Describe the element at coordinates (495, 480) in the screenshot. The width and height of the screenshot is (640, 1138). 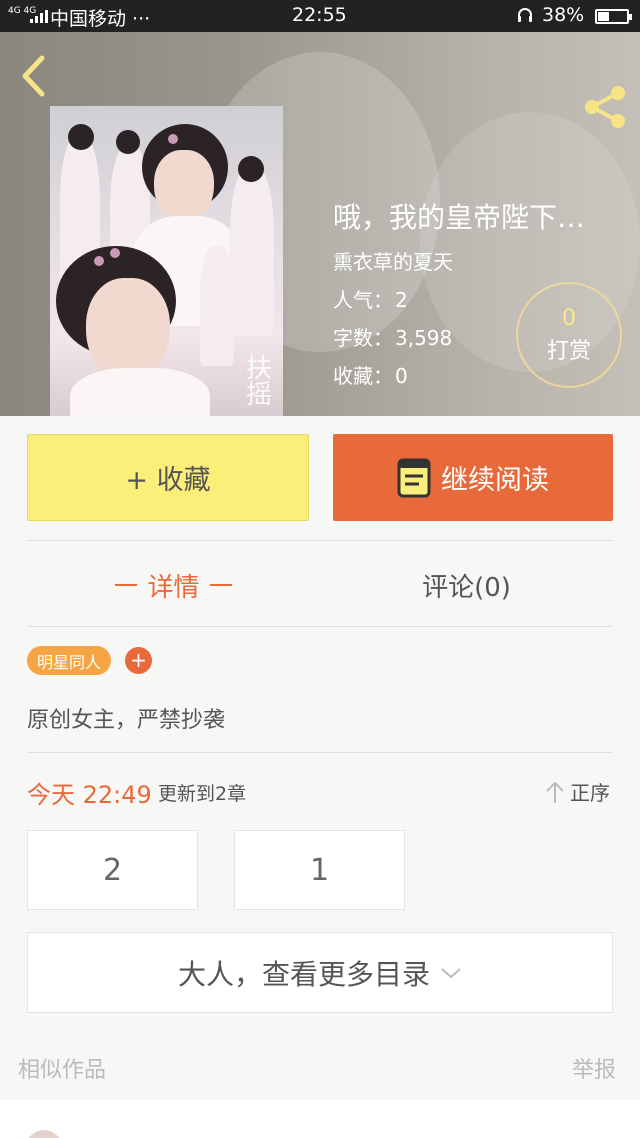
I see `continue-reading-label: 继续阅读` at that location.